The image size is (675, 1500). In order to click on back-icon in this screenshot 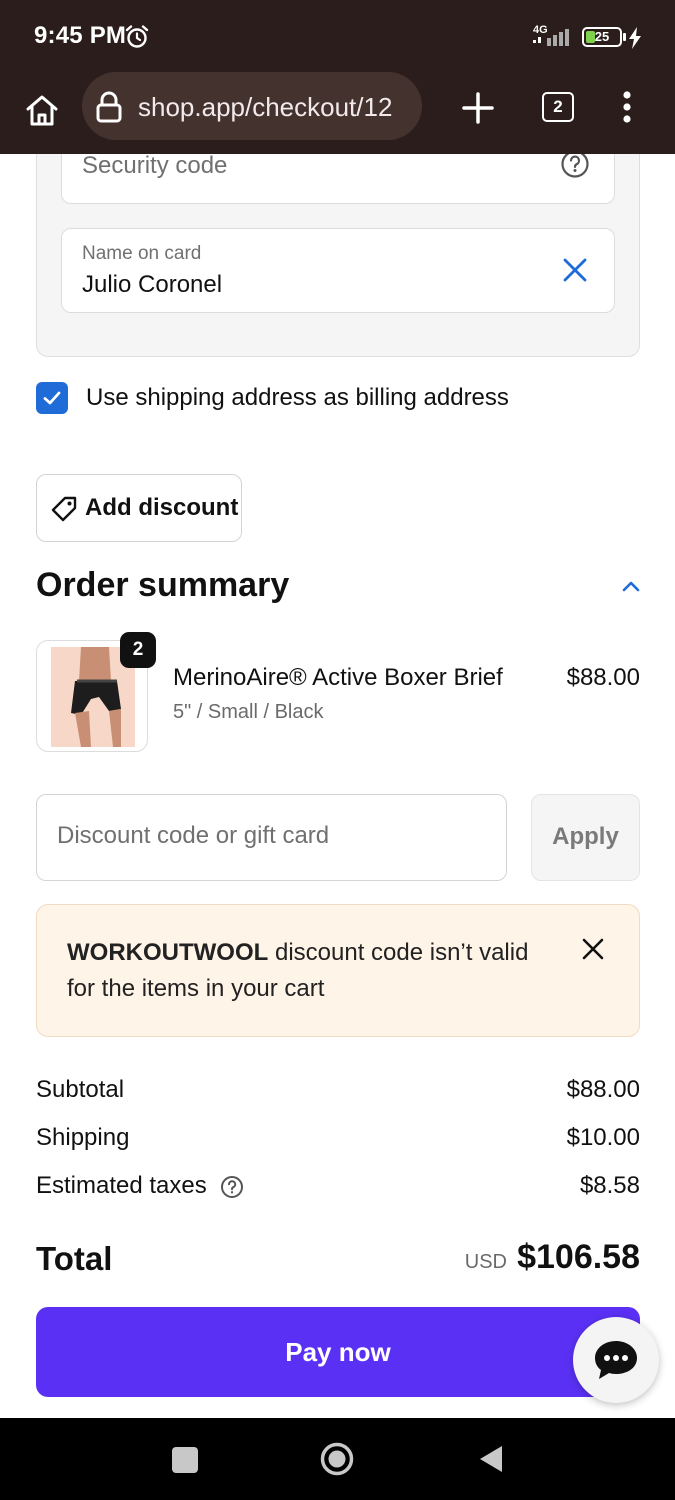, I will do `click(491, 1459)`.